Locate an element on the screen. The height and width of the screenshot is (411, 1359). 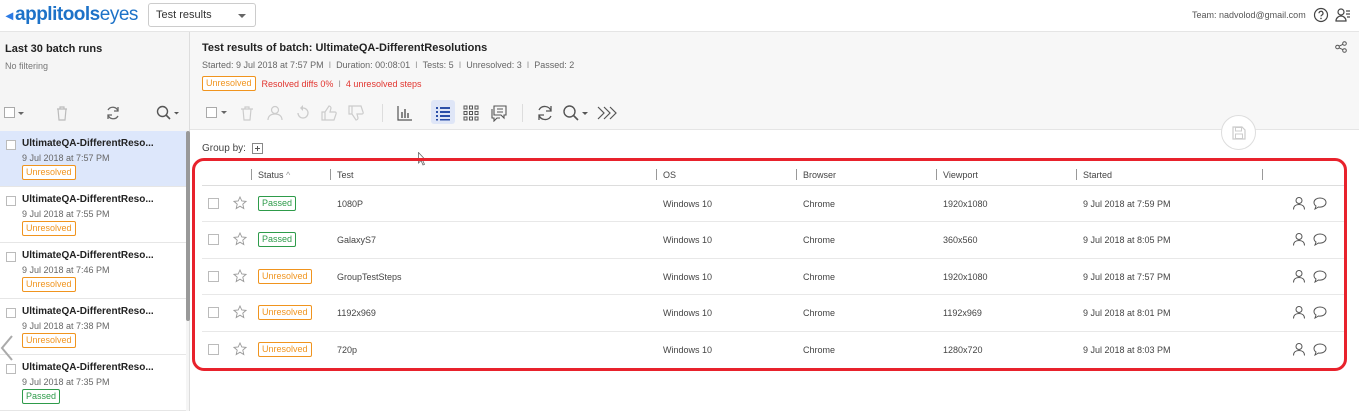
logo-product: eyes is located at coordinates (119, 14).